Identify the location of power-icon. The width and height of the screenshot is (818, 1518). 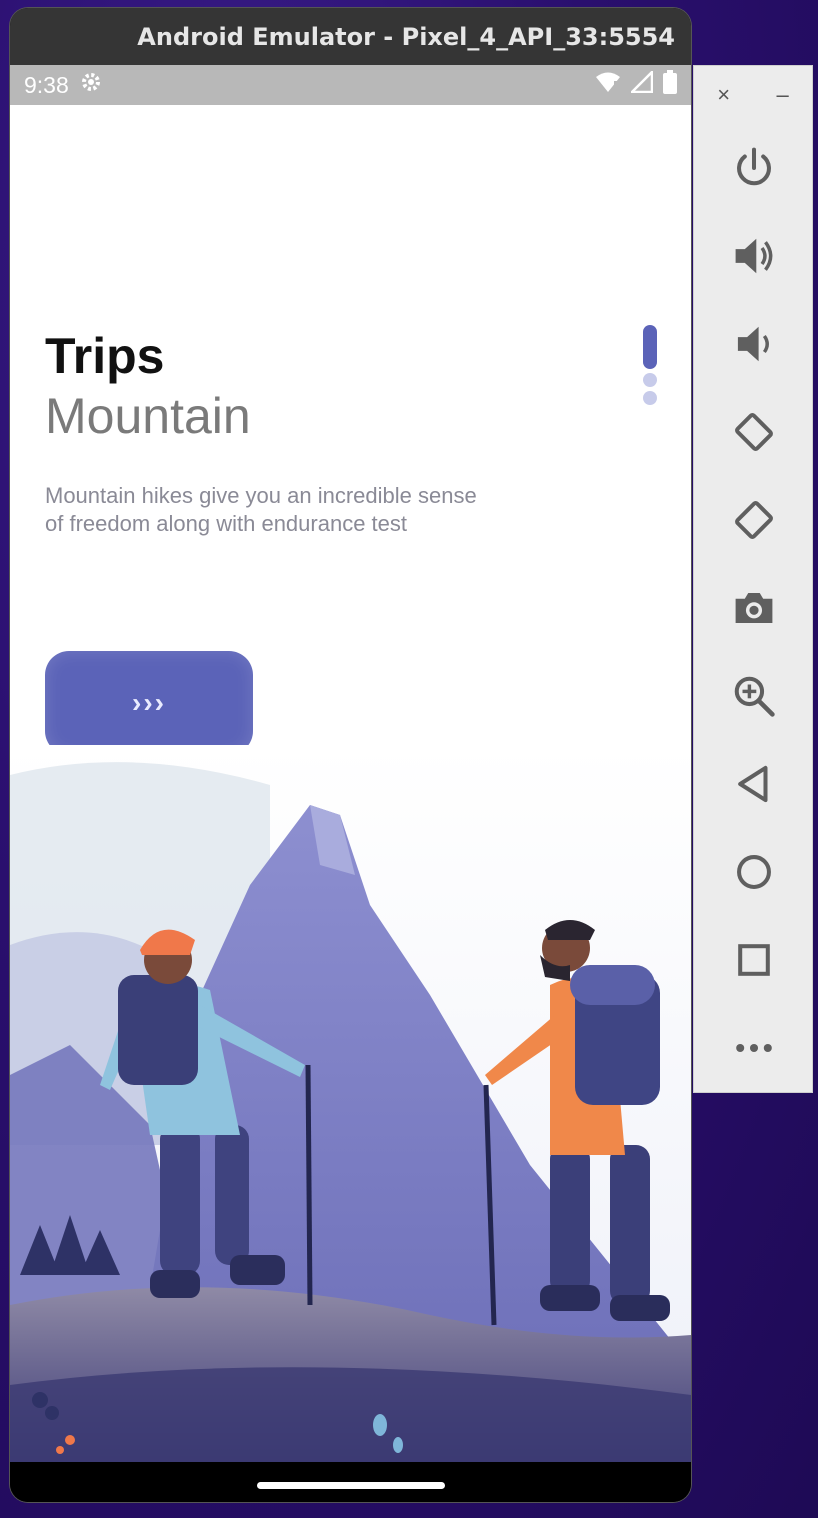
(754, 166).